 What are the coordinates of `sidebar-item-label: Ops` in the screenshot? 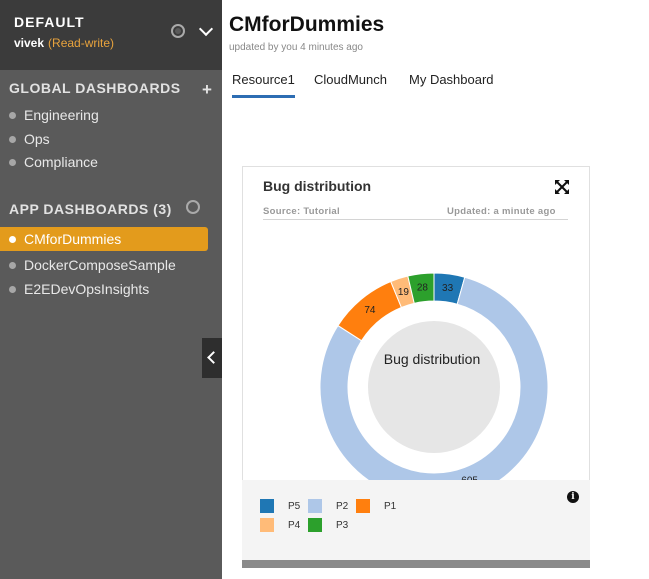 It's located at (37, 139).